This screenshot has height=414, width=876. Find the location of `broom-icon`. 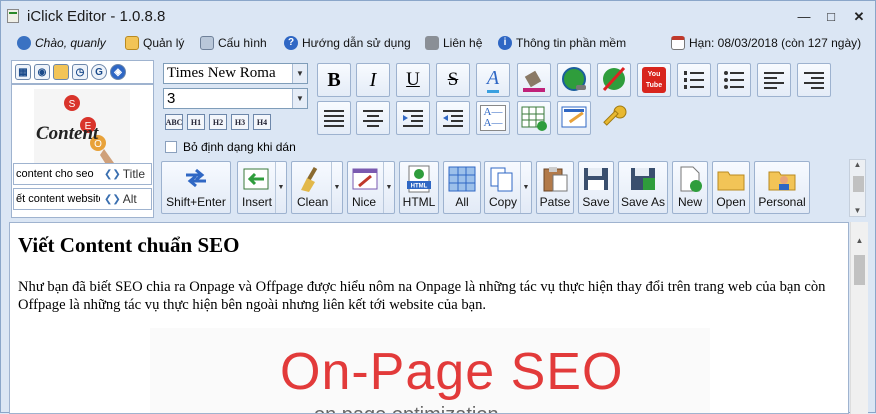

broom-icon is located at coordinates (311, 179).